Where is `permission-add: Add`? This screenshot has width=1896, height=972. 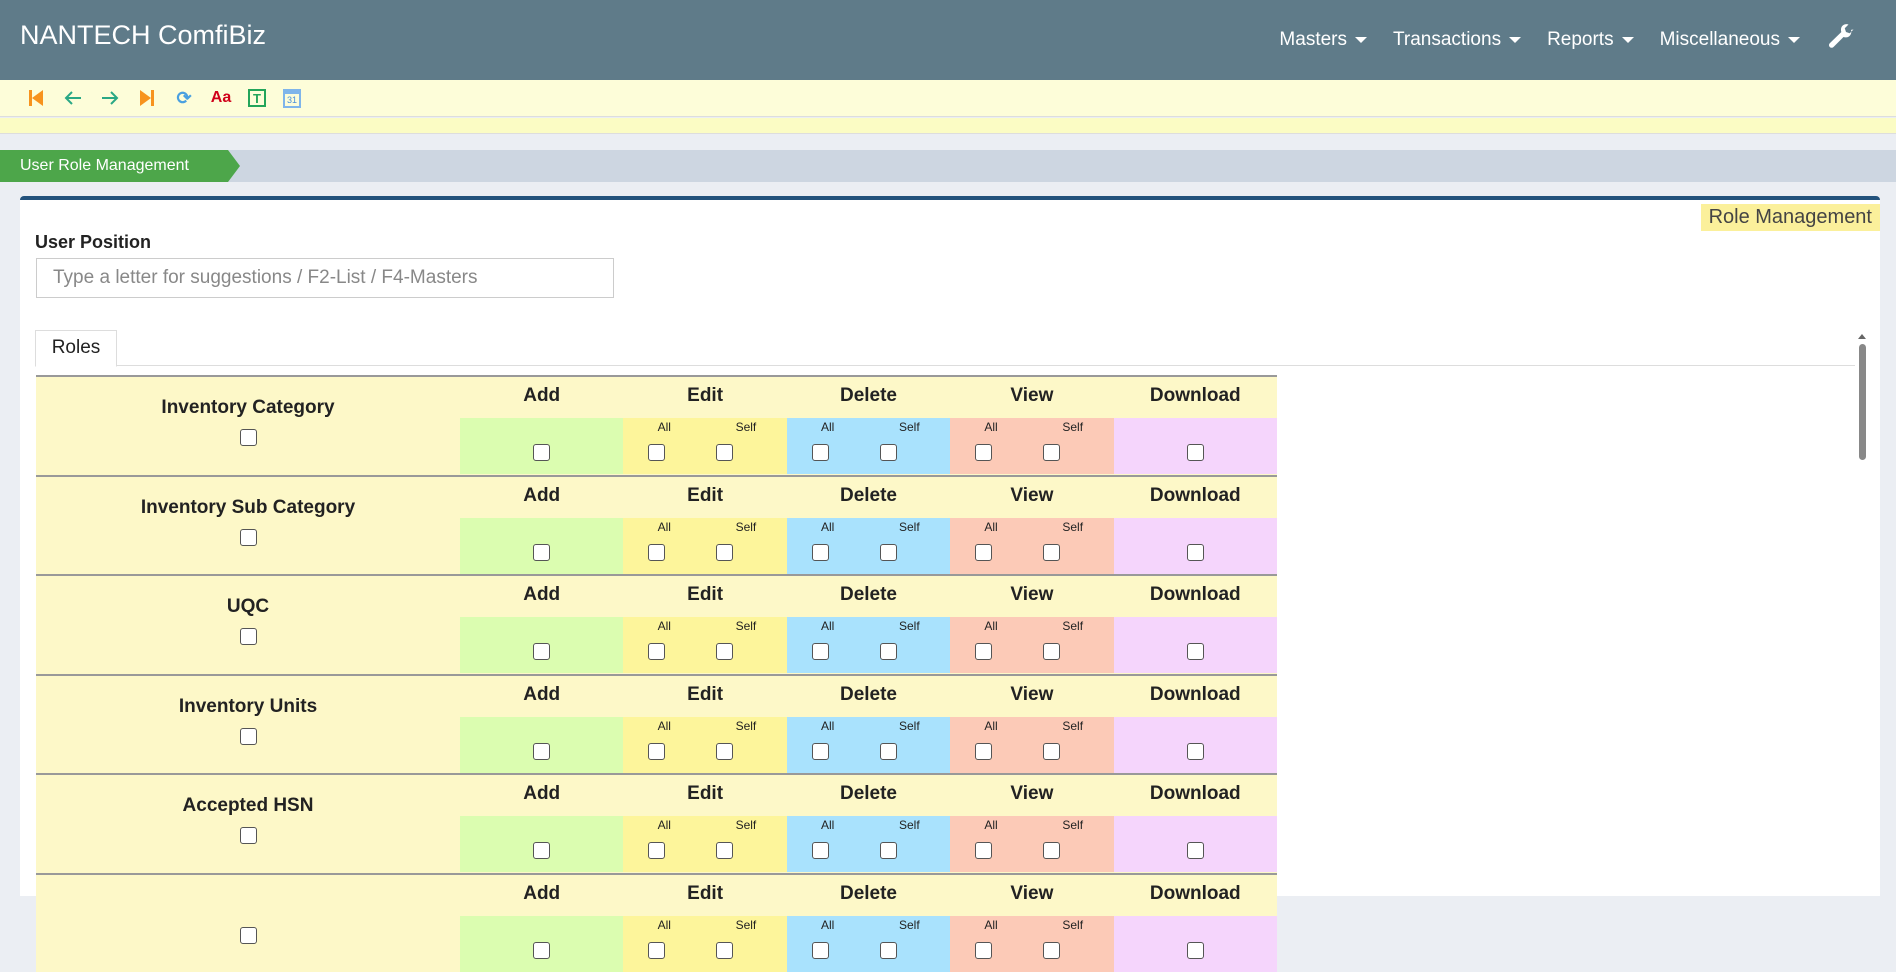
permission-add: Add is located at coordinates (541, 923).